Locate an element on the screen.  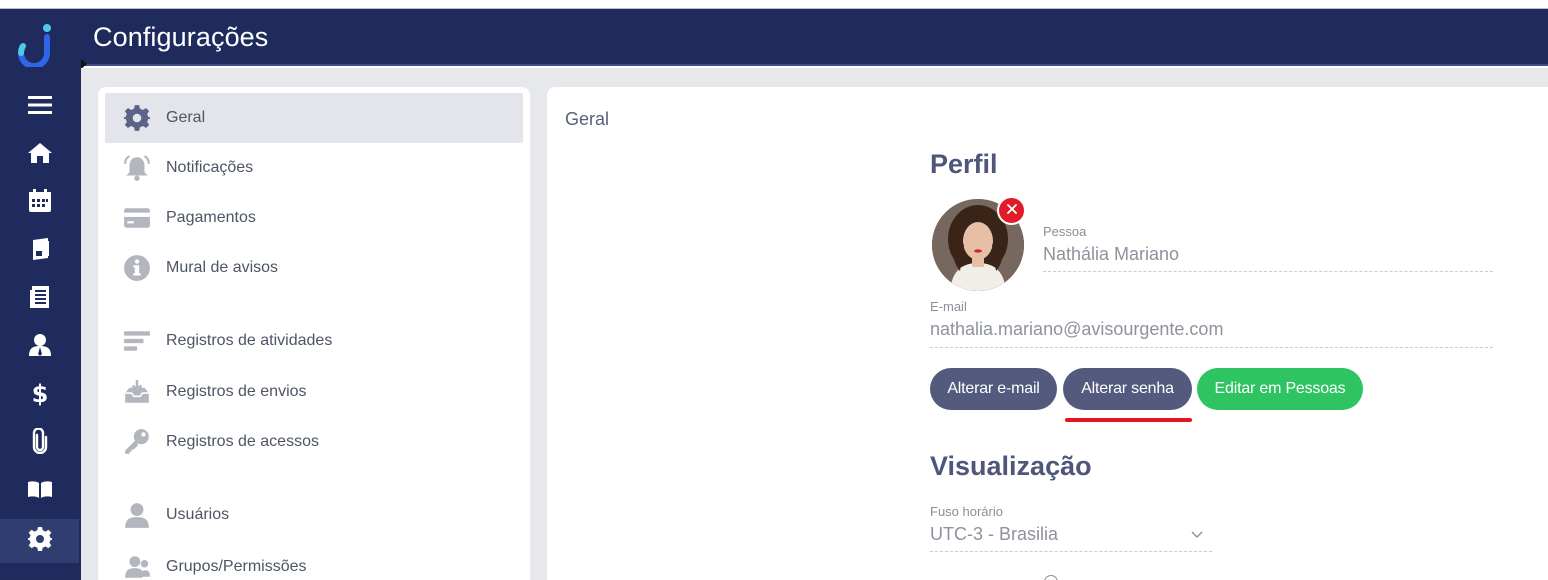
settings-item-grupos-permissoes: Grupos/Permissões is located at coordinates (314, 561).